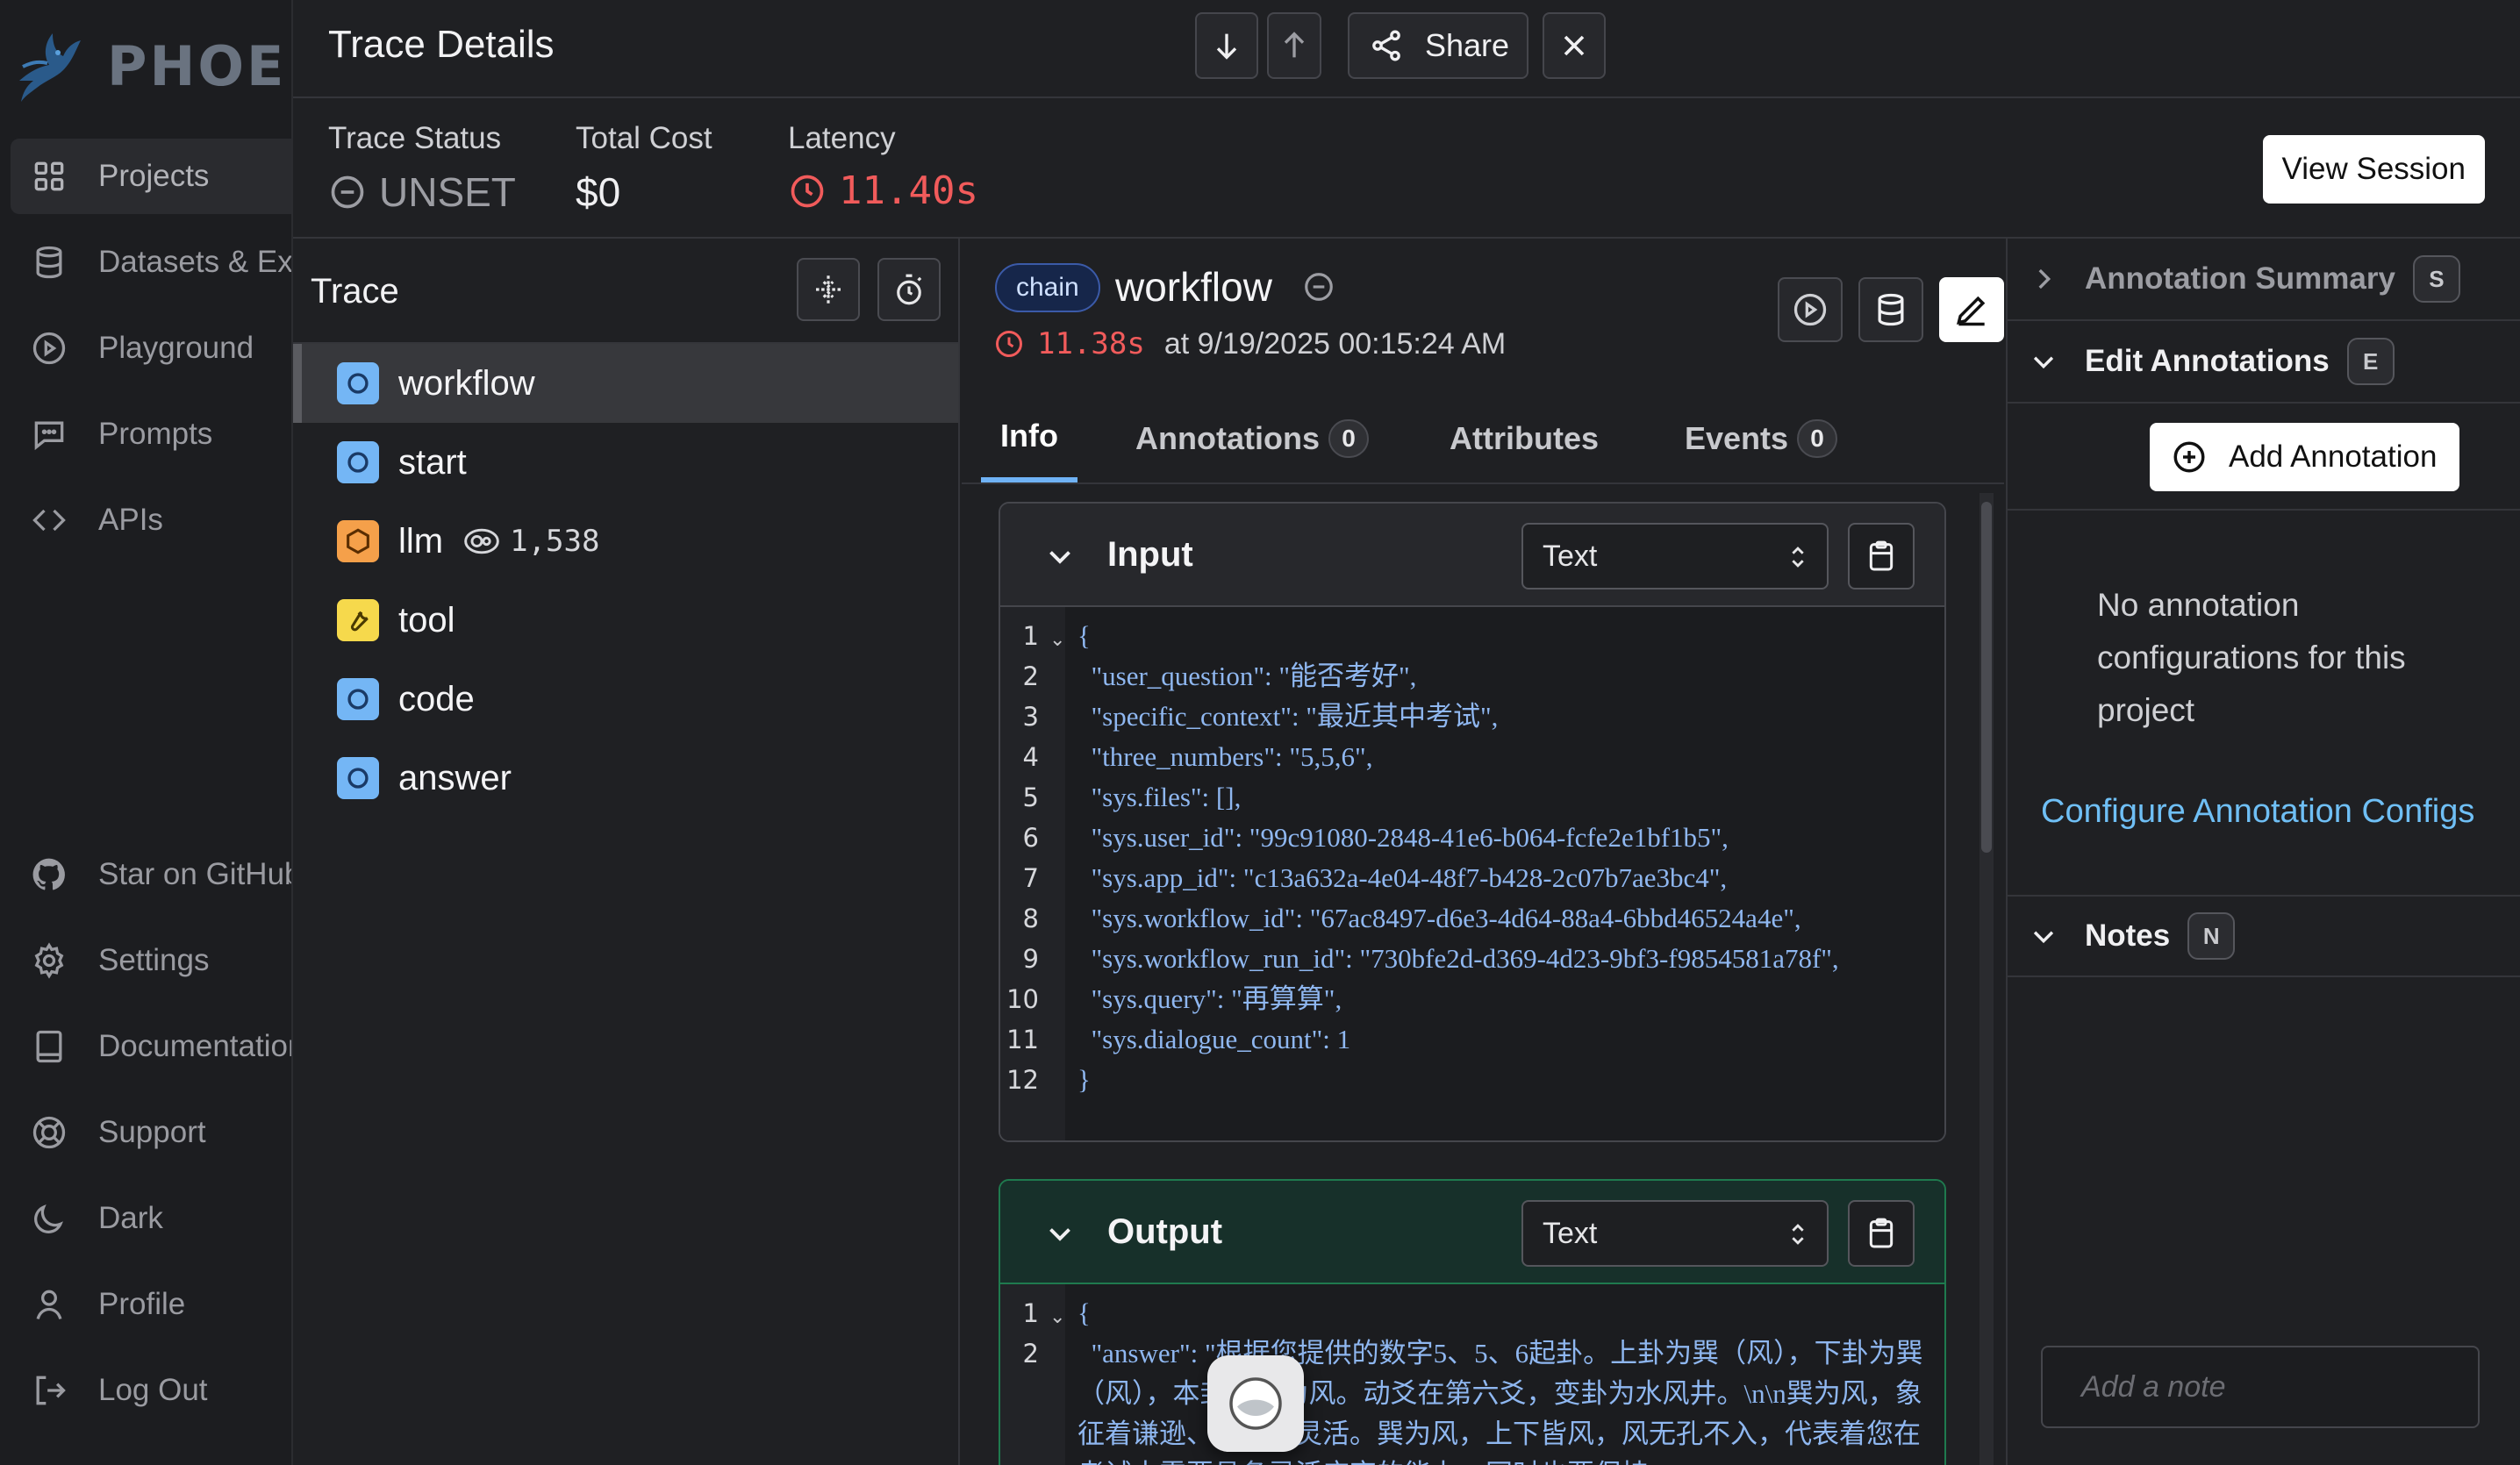 The width and height of the screenshot is (2520, 1465). I want to click on span-row-llm: llm 1,538, so click(625, 541).